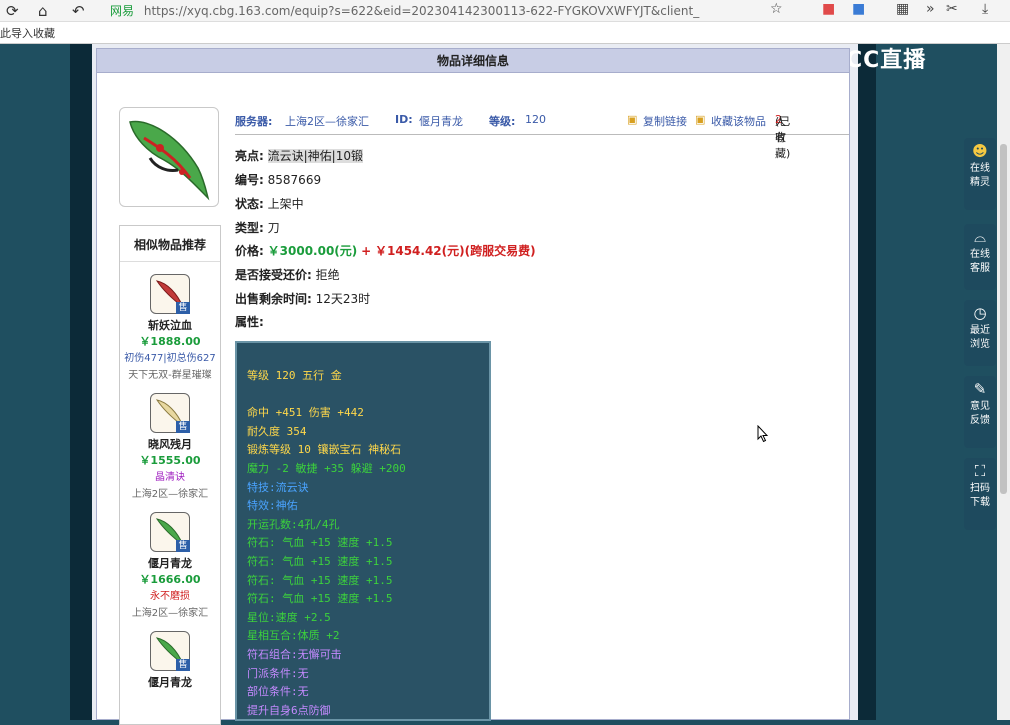  What do you see at coordinates (249, 228) in the screenshot?
I see `type-label: 类型:` at bounding box center [249, 228].